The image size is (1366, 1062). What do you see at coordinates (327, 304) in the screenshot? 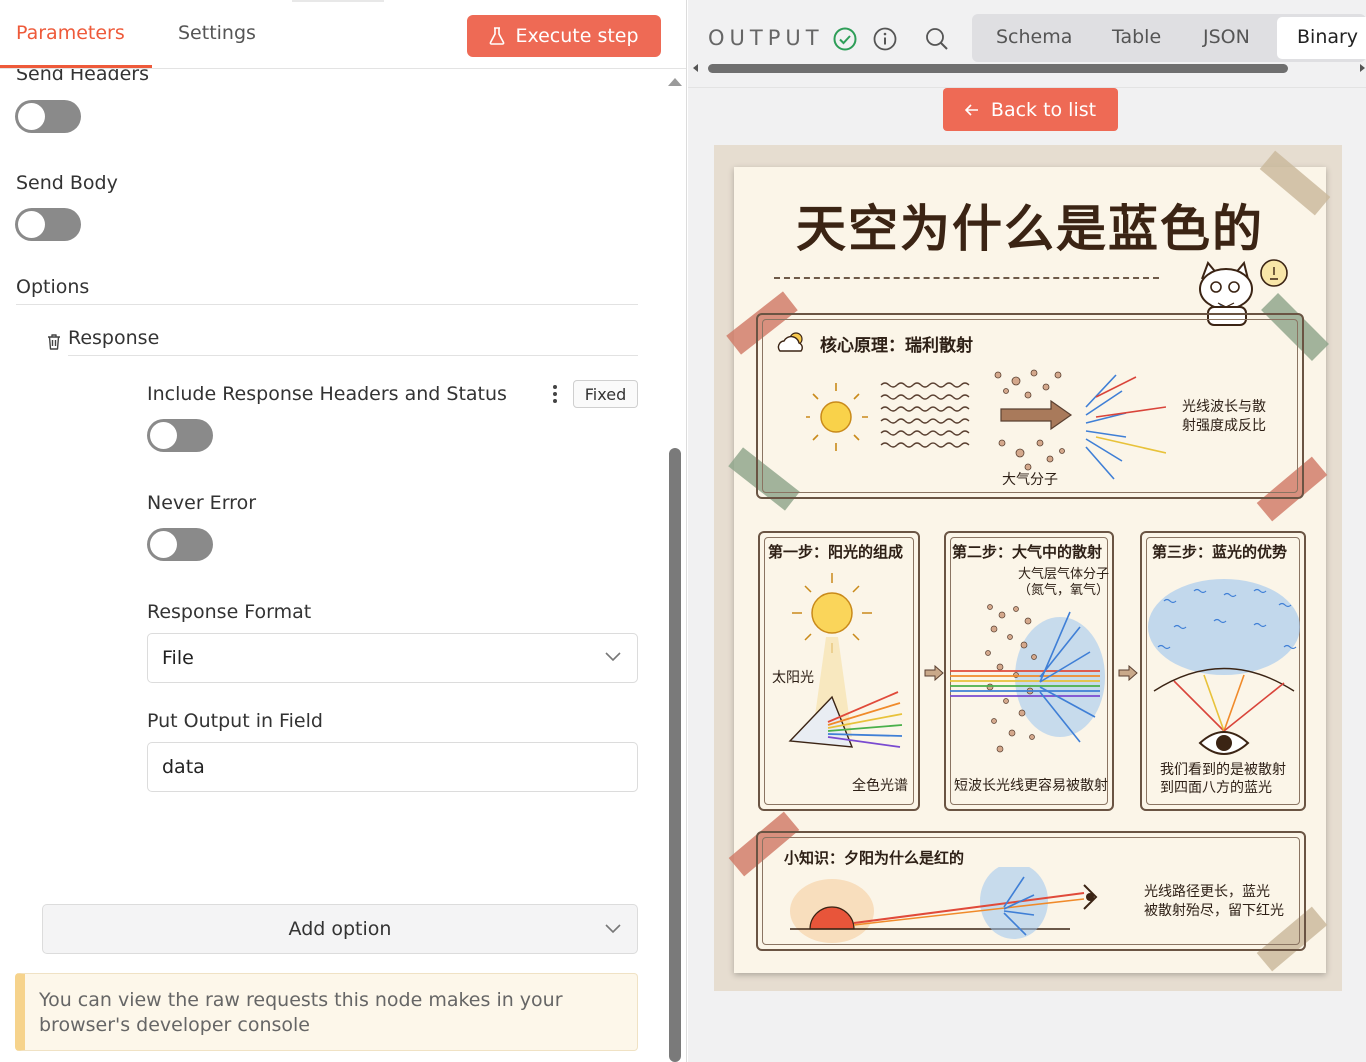
I see `options-divider` at bounding box center [327, 304].